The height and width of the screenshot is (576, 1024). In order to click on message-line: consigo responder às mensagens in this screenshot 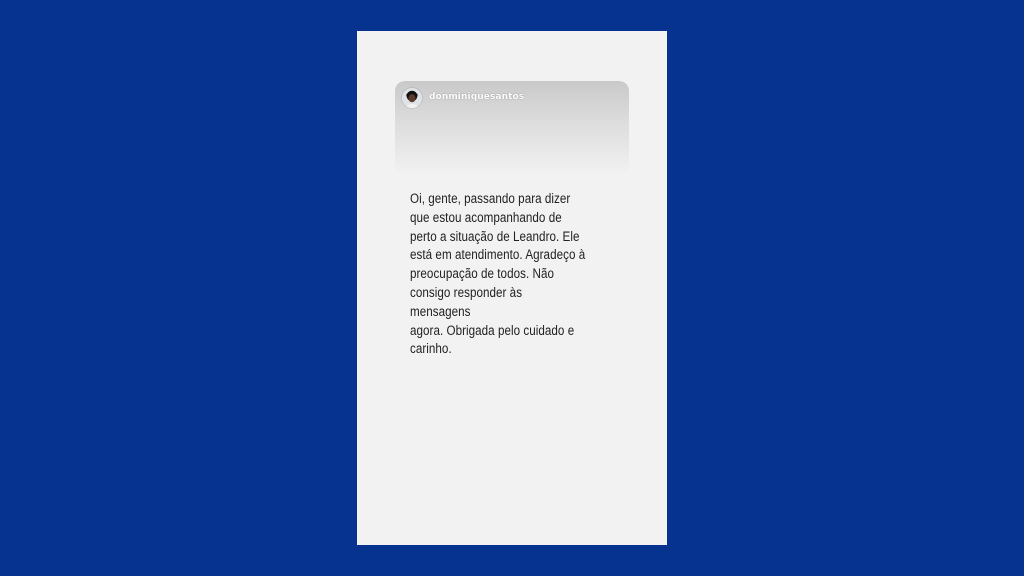, I will do `click(466, 302)`.